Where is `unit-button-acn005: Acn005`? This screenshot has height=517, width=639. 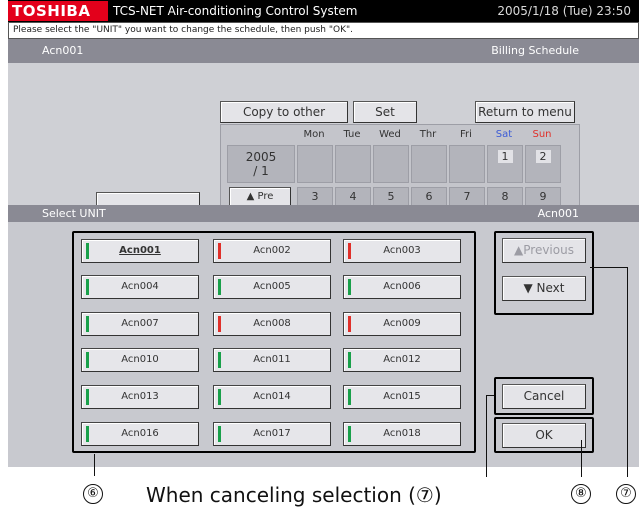 unit-button-acn005: Acn005 is located at coordinates (272, 287).